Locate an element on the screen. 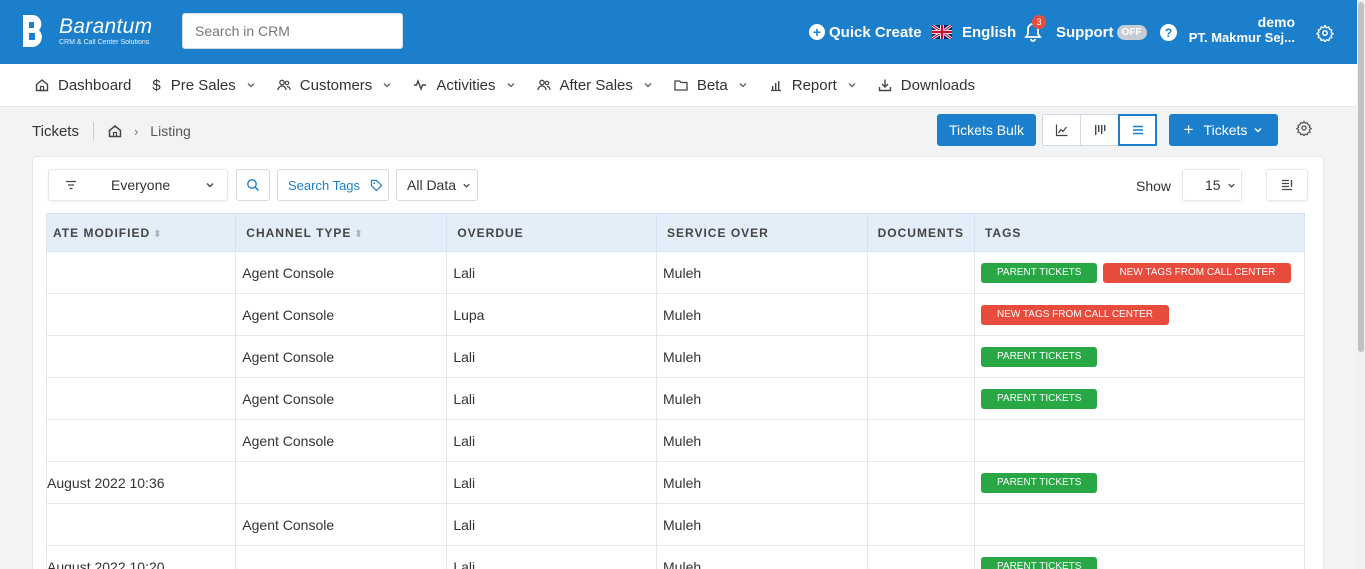 The height and width of the screenshot is (569, 1365). nav-dashboard: Dashboard is located at coordinates (83, 85).